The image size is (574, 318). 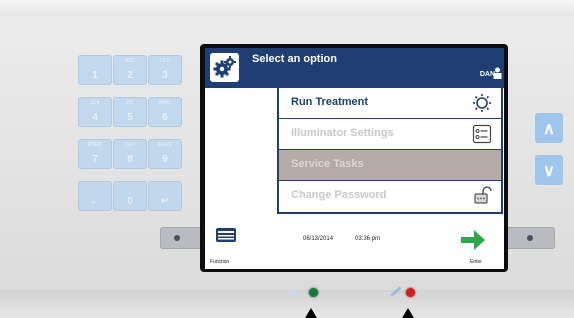 I want to click on keypad-key-label: ←, so click(x=95, y=201).